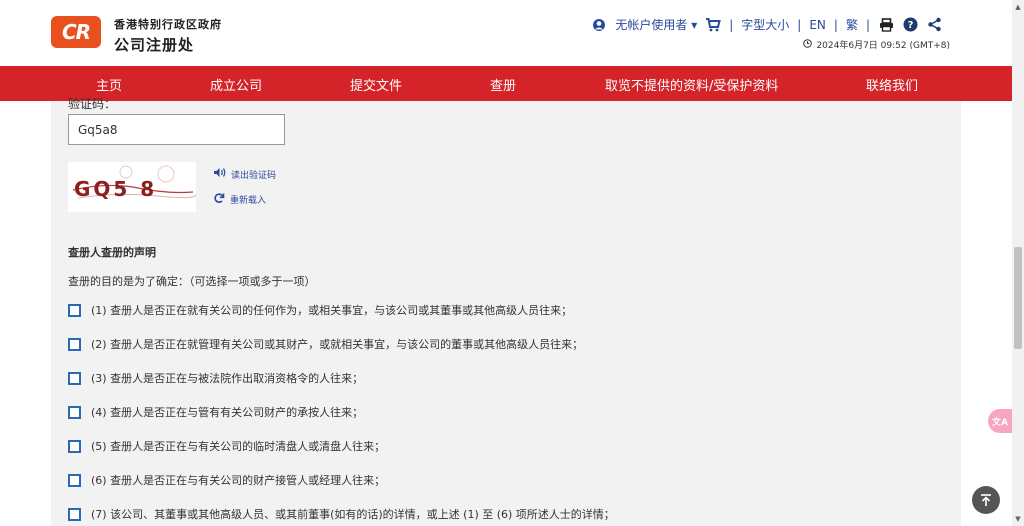  Describe the element at coordinates (376, 84) in the screenshot. I see `nav-file-documents: 提交文件` at that location.